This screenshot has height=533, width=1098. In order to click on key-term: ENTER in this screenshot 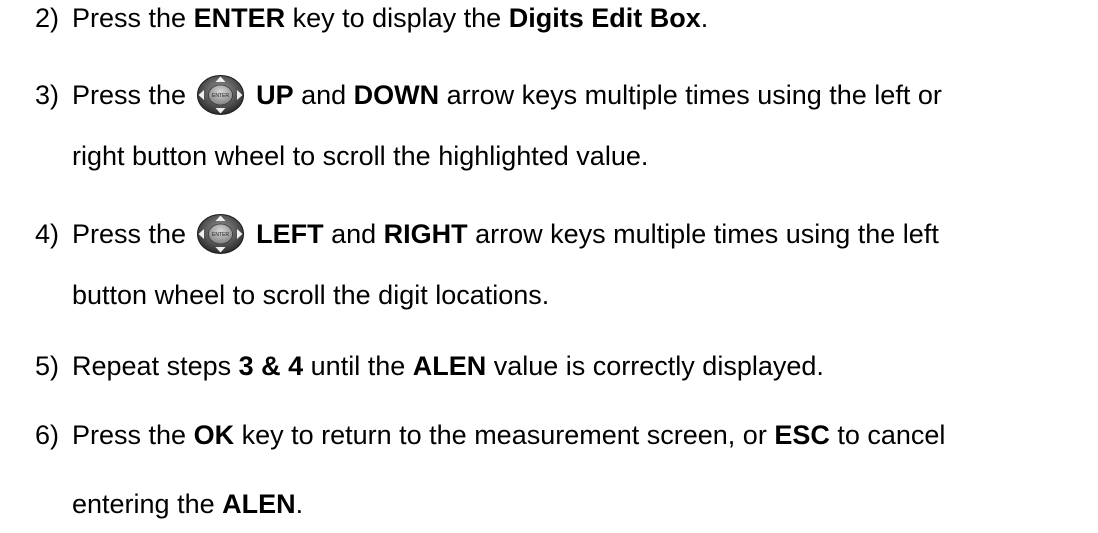, I will do `click(239, 18)`.